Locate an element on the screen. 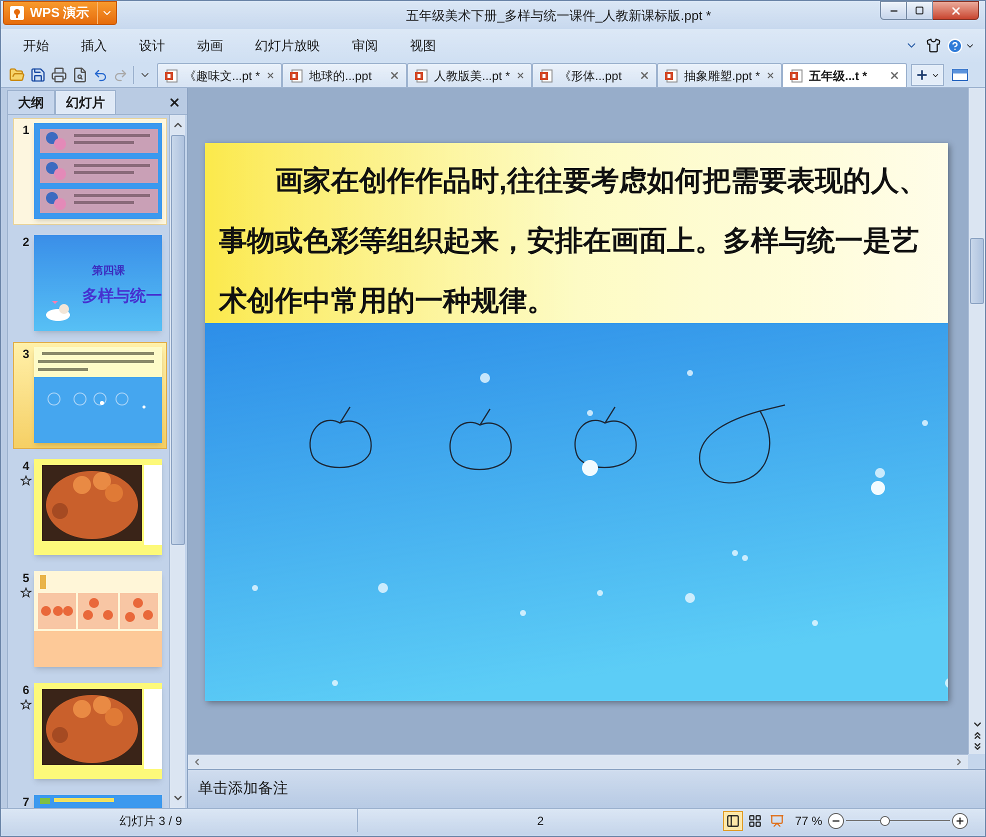 Image resolution: width=986 pixels, height=837 pixels. slide-counter: 幻灯片 3 / 9 is located at coordinates (150, 821).